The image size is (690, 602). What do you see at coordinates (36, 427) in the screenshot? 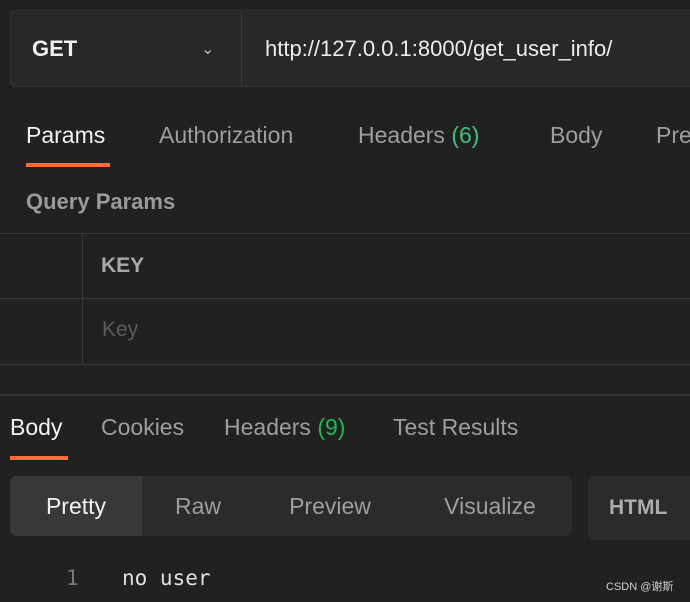
I see `response-tab-body: Body` at bounding box center [36, 427].